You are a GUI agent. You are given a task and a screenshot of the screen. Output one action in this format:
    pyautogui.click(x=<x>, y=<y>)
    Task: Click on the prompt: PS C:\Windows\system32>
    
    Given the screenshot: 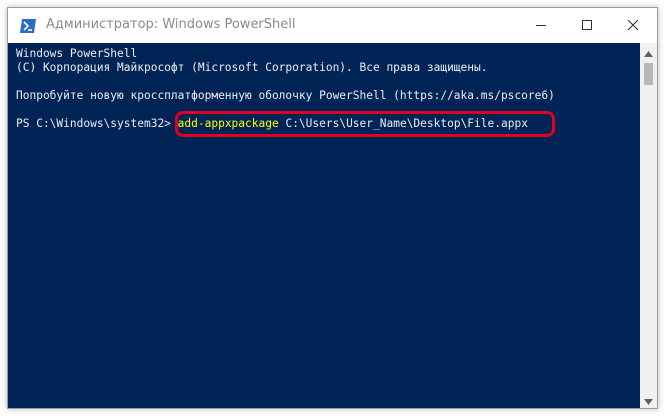 What is the action you would take?
    pyautogui.click(x=93, y=123)
    